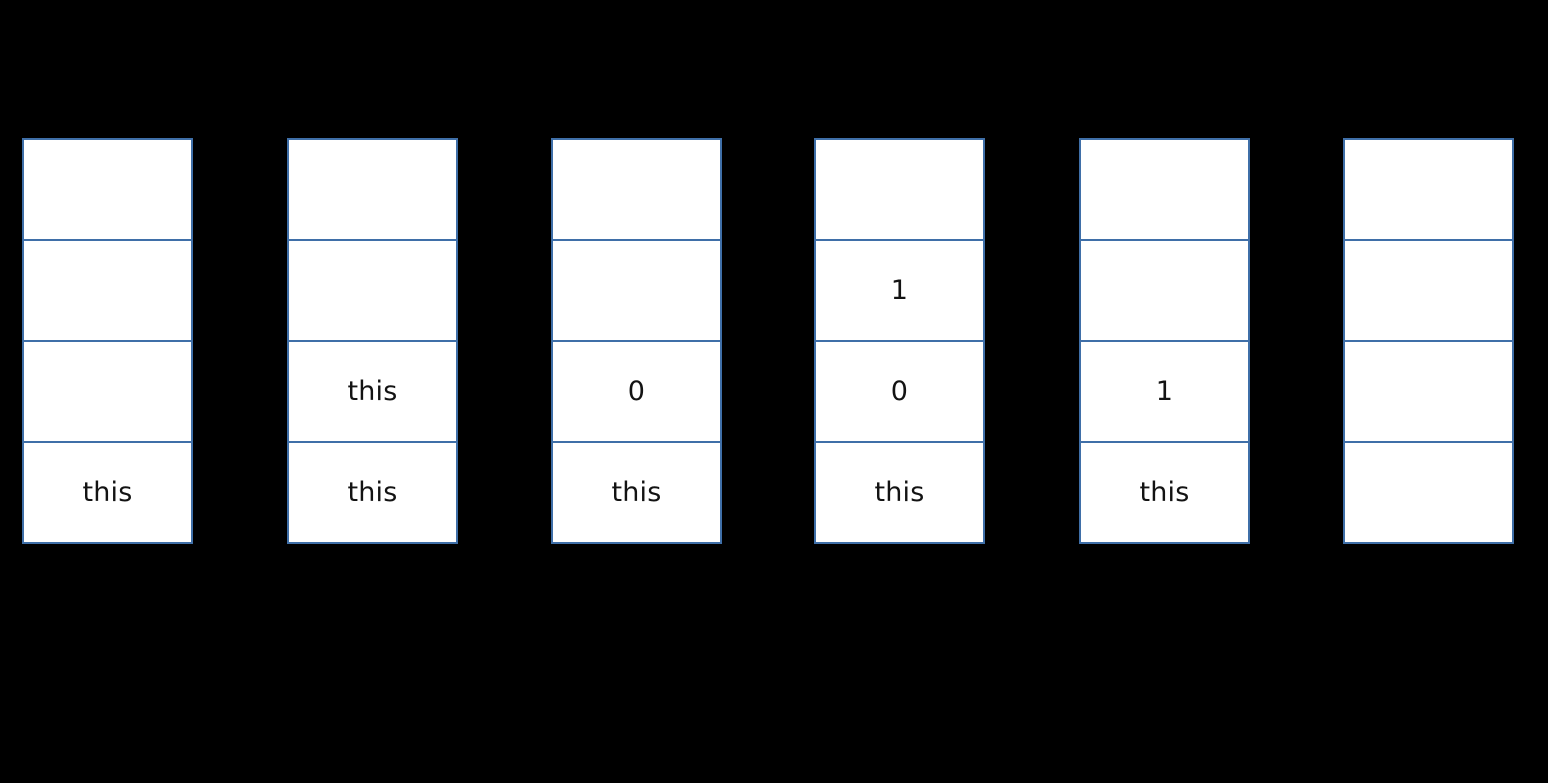 Image resolution: width=1548 pixels, height=783 pixels. Describe the element at coordinates (636, 190) in the screenshot. I see `cell-c3-r1` at that location.